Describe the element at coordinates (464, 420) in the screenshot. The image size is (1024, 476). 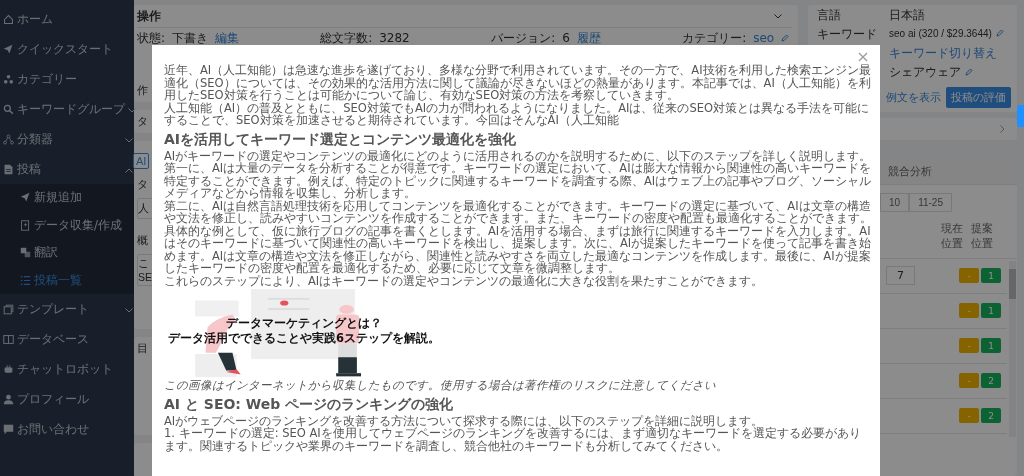
I see `paragraph: AIがウェブページのランキングを改善する方法について探求する際には、以下のステップを詳細に説明します。` at that location.